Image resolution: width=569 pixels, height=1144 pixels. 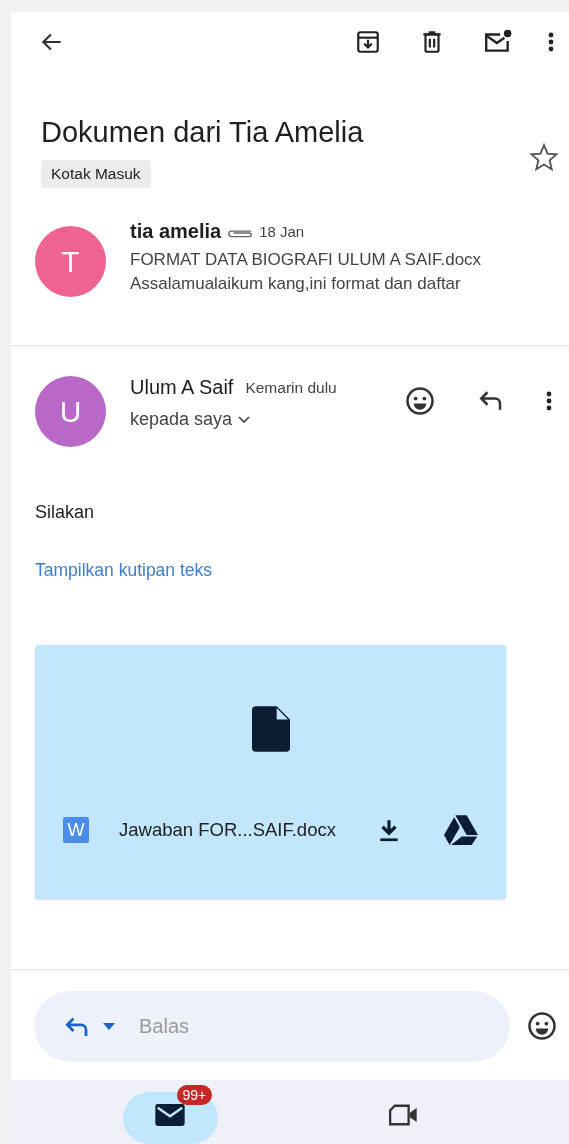 What do you see at coordinates (404, 1115) in the screenshot?
I see `video-camera-icon` at bounding box center [404, 1115].